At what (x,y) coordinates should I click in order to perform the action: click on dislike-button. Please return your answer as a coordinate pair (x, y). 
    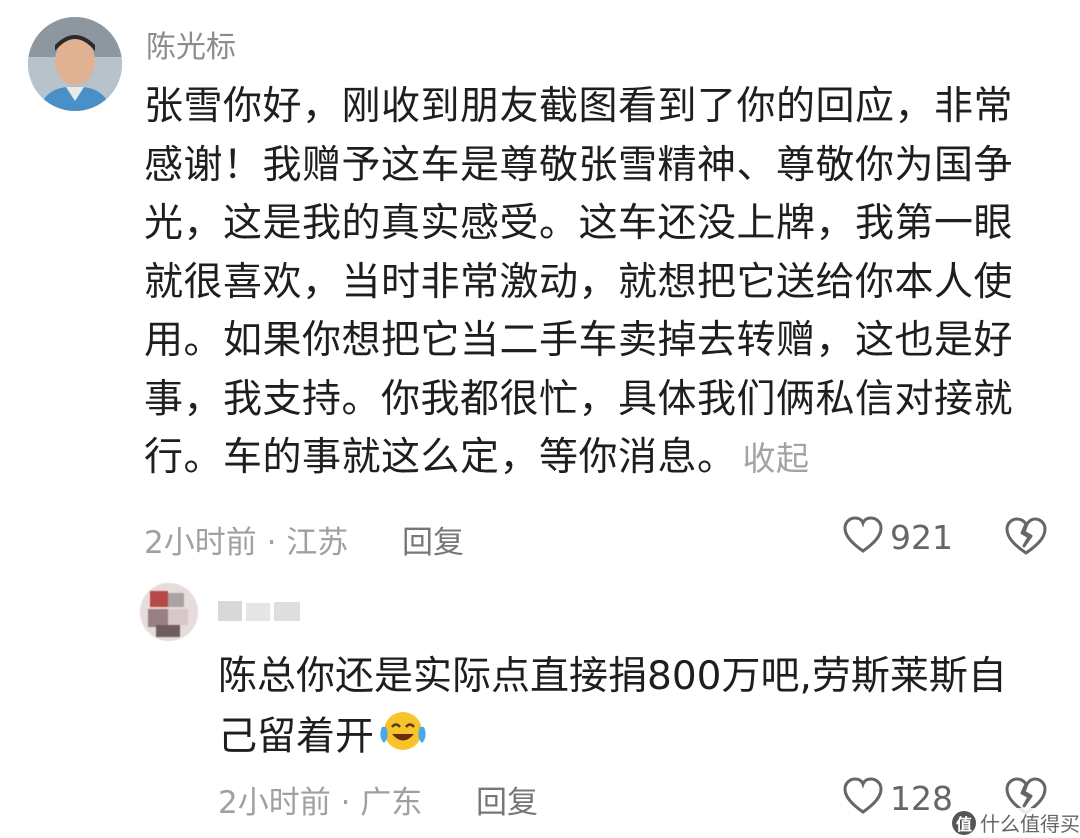
    Looking at the image, I should click on (1026, 538).